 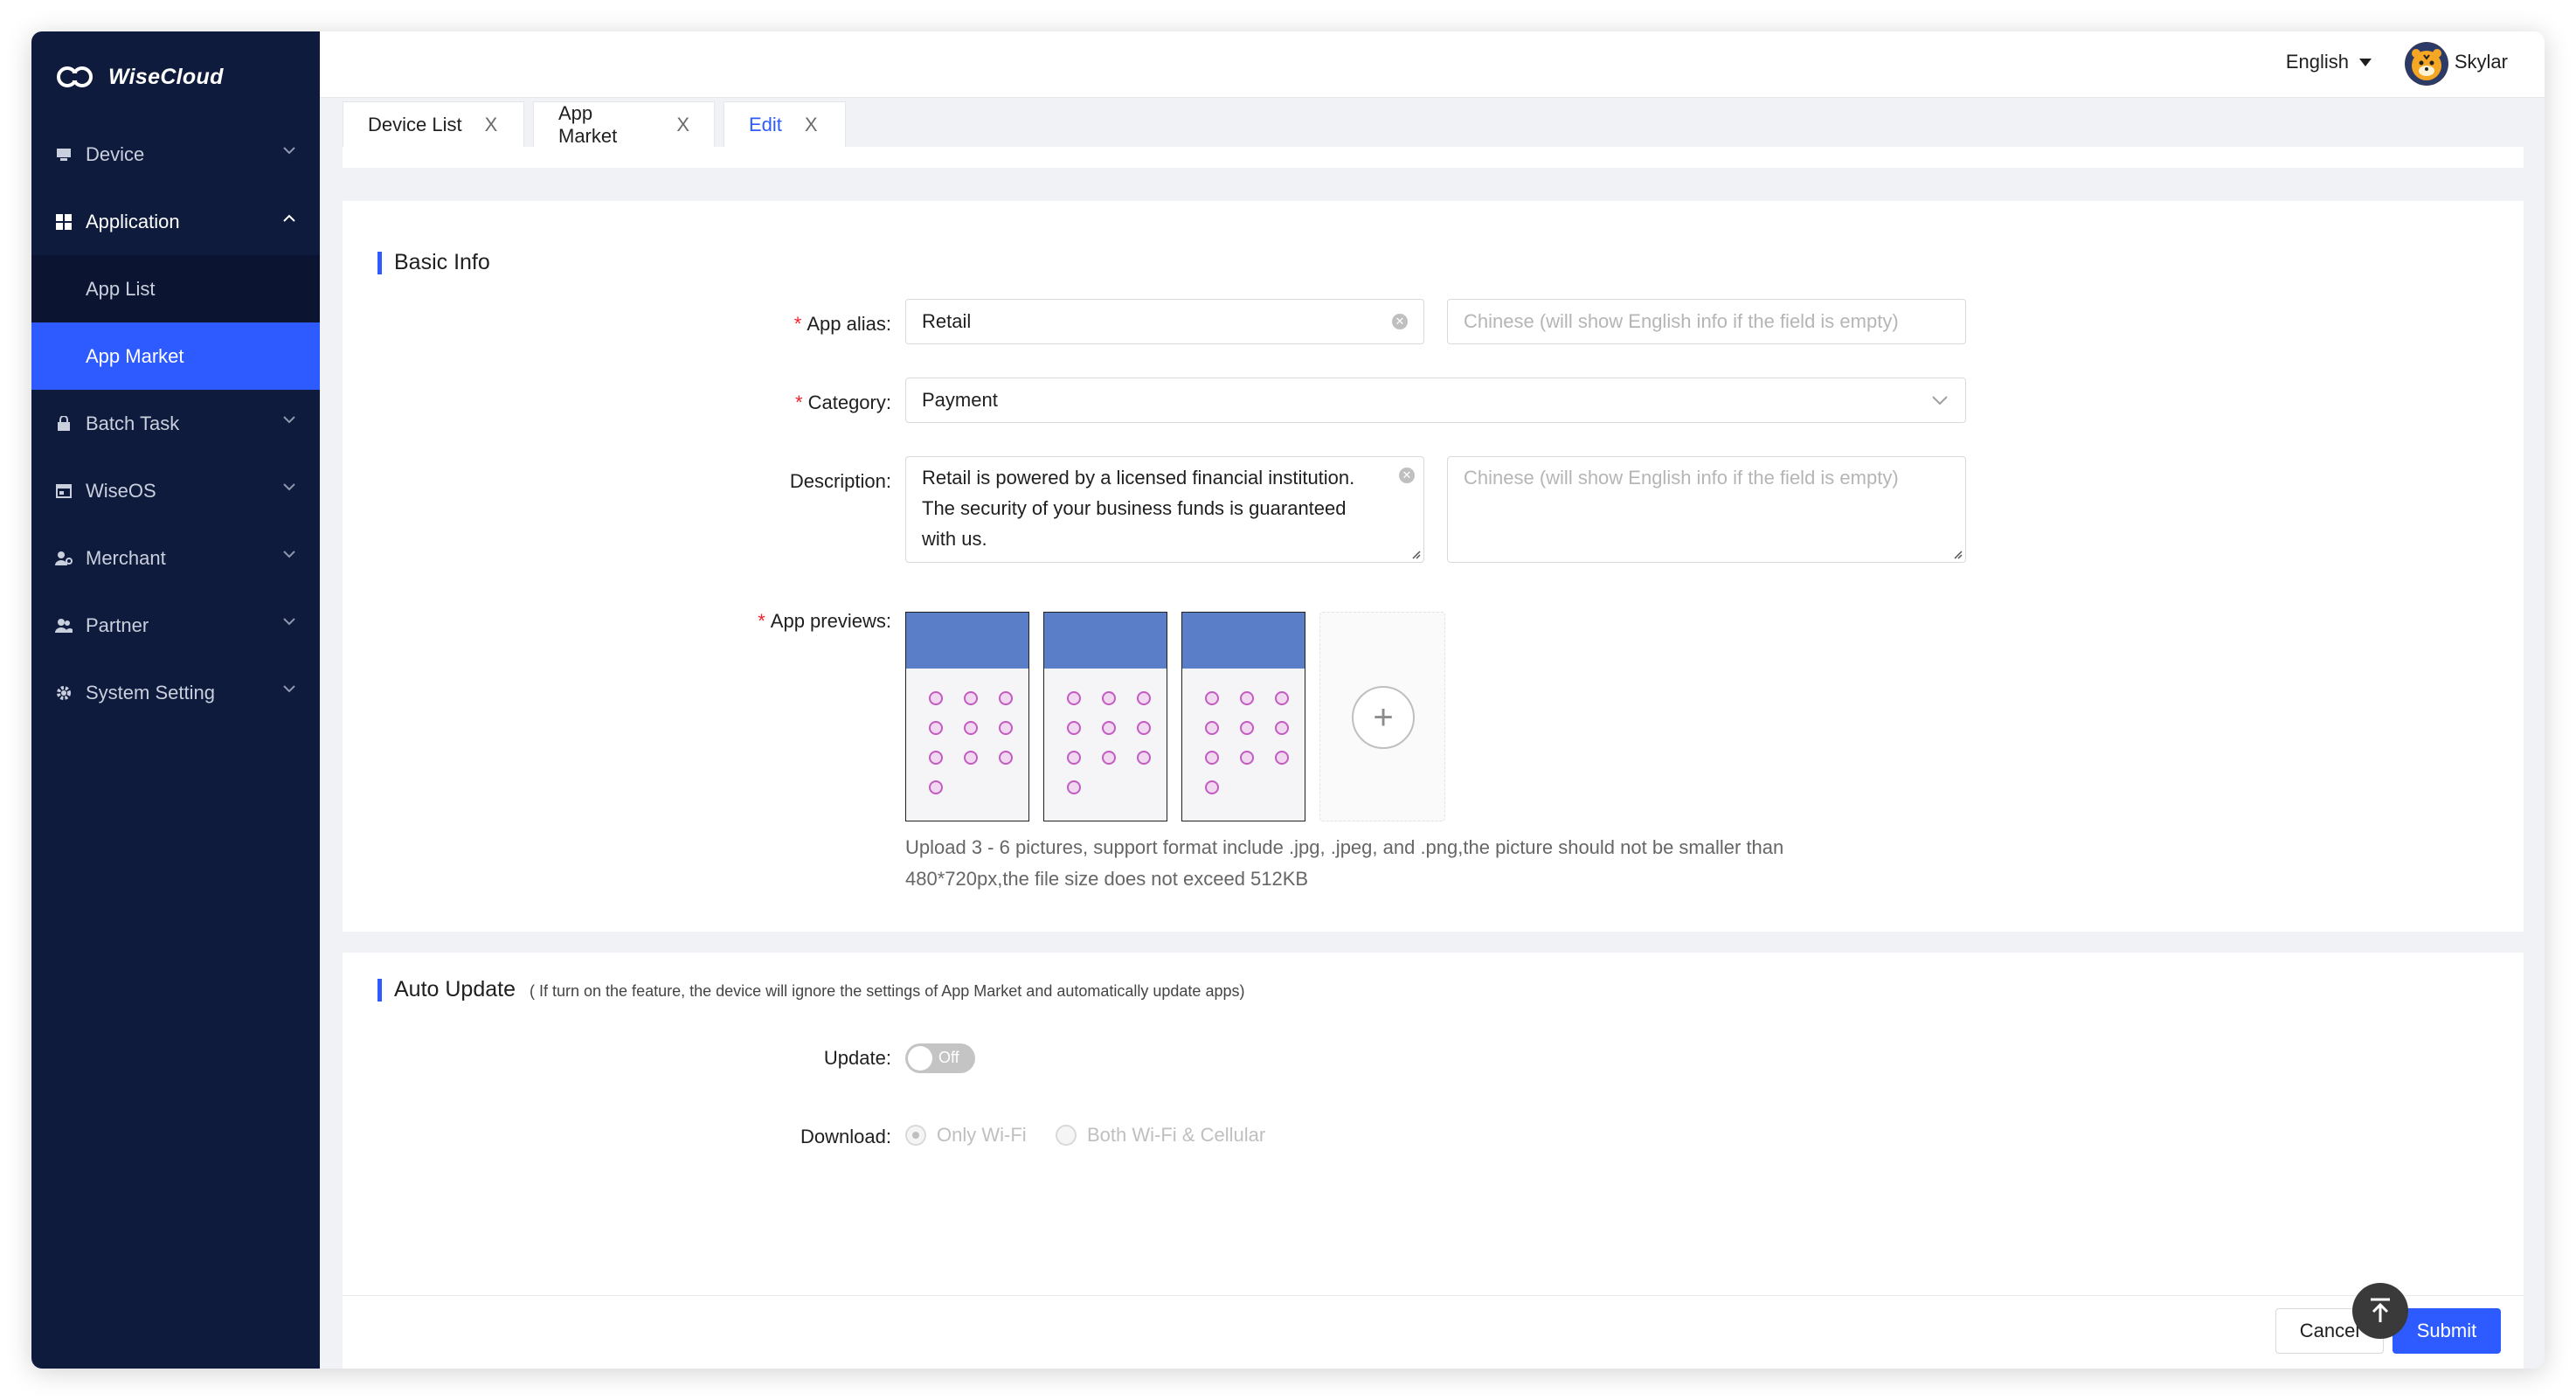 What do you see at coordinates (63, 491) in the screenshot?
I see `window-icon` at bounding box center [63, 491].